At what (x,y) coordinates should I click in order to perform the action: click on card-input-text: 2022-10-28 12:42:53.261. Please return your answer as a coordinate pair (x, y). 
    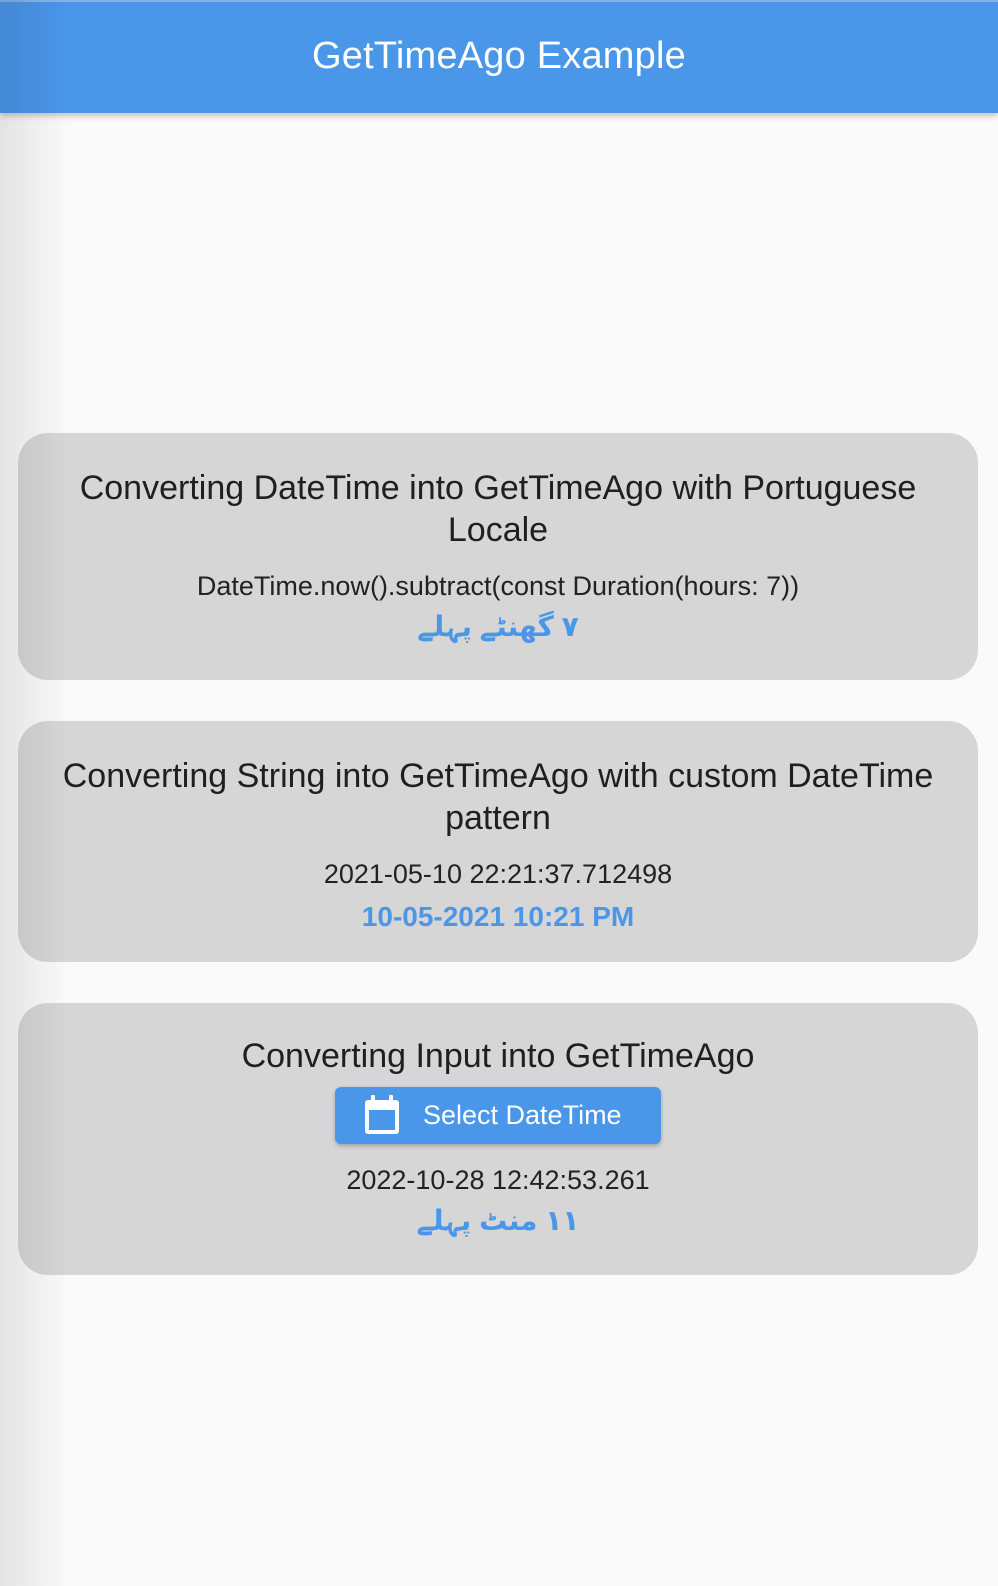
    Looking at the image, I should click on (498, 1180).